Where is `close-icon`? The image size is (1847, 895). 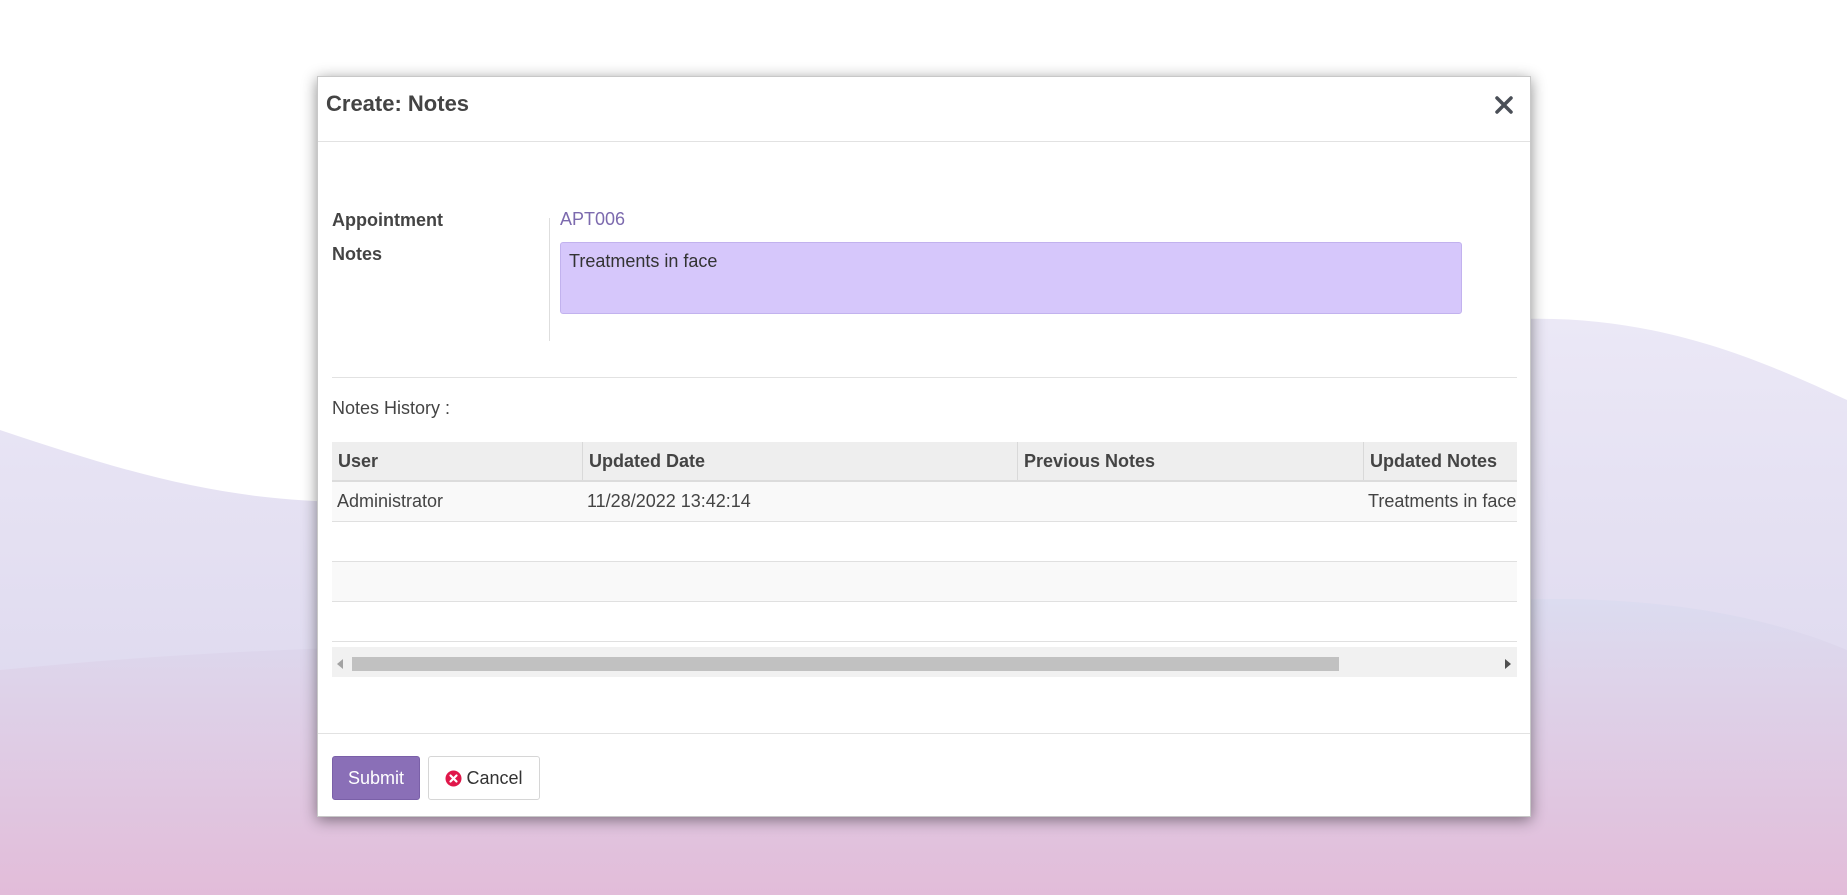 close-icon is located at coordinates (1504, 105).